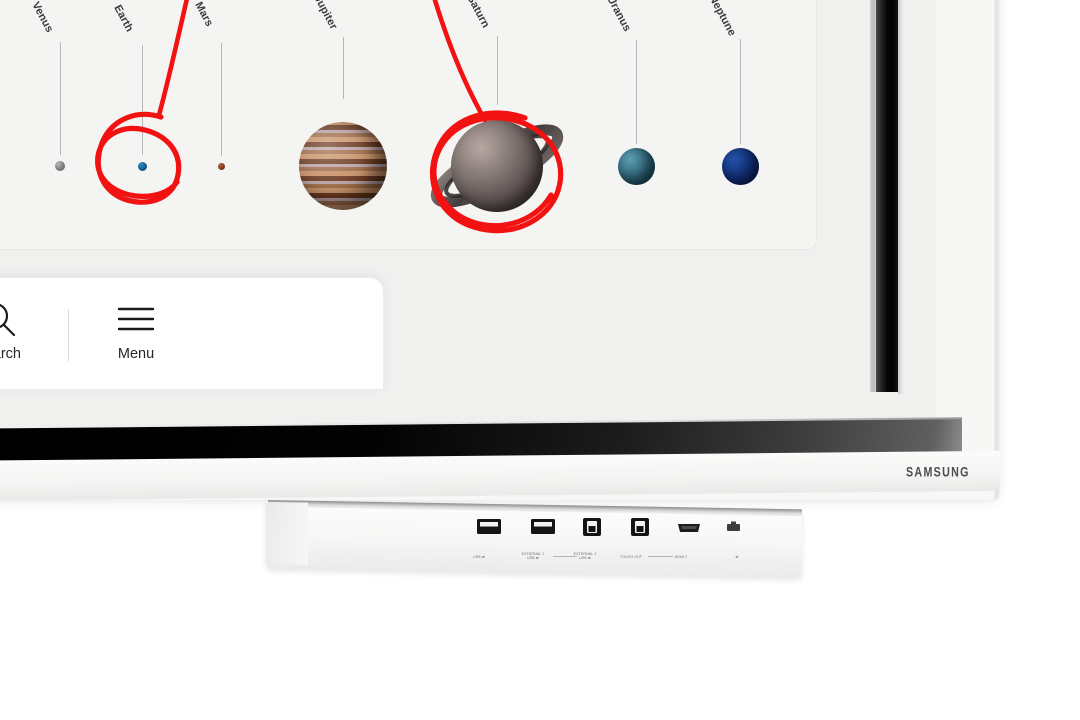  What do you see at coordinates (737, 557) in the screenshot?
I see `port-label-rj45: ⇄` at bounding box center [737, 557].